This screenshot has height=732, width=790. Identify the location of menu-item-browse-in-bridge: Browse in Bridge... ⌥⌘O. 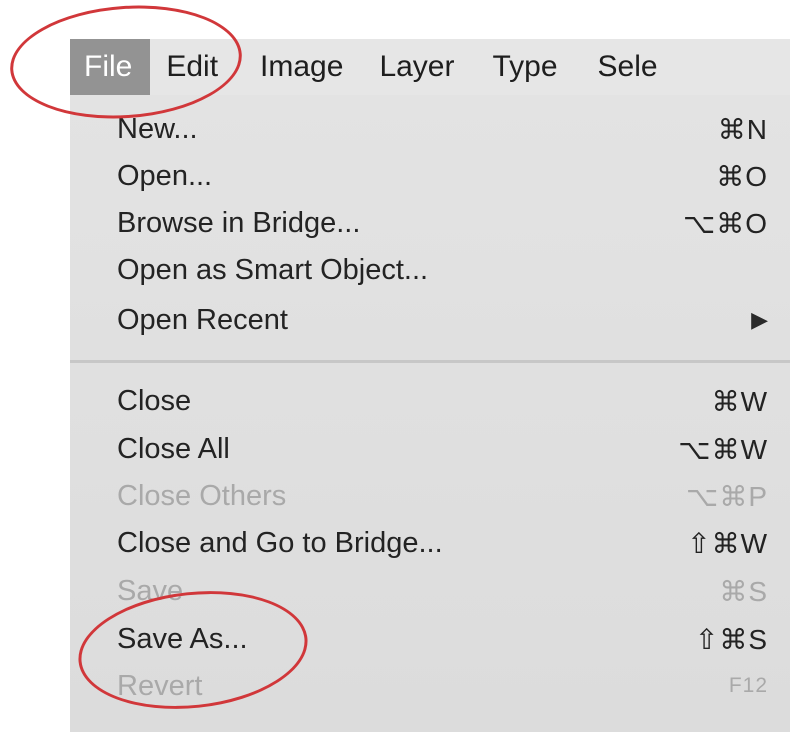
(442, 223).